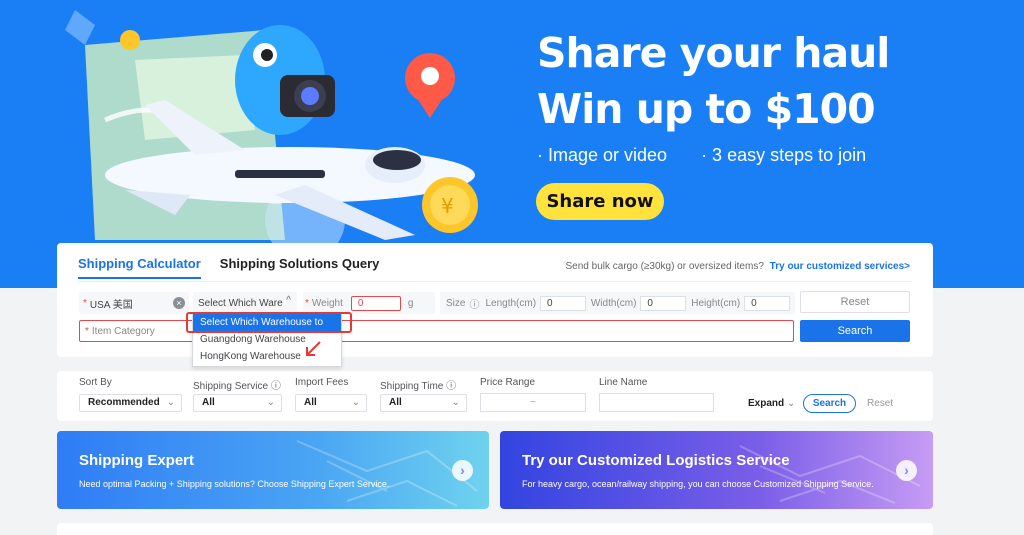  I want to click on weight-label: Weight, so click(327, 303).